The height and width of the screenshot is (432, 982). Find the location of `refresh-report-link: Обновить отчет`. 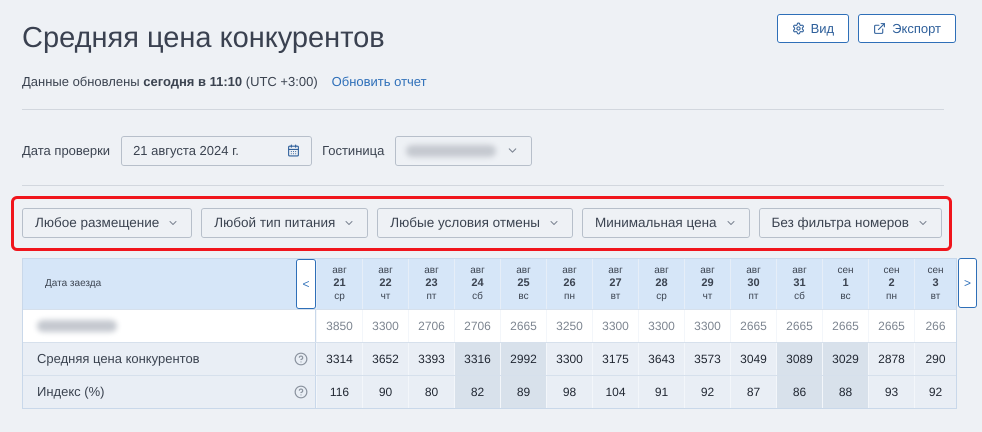

refresh-report-link: Обновить отчет is located at coordinates (379, 82).